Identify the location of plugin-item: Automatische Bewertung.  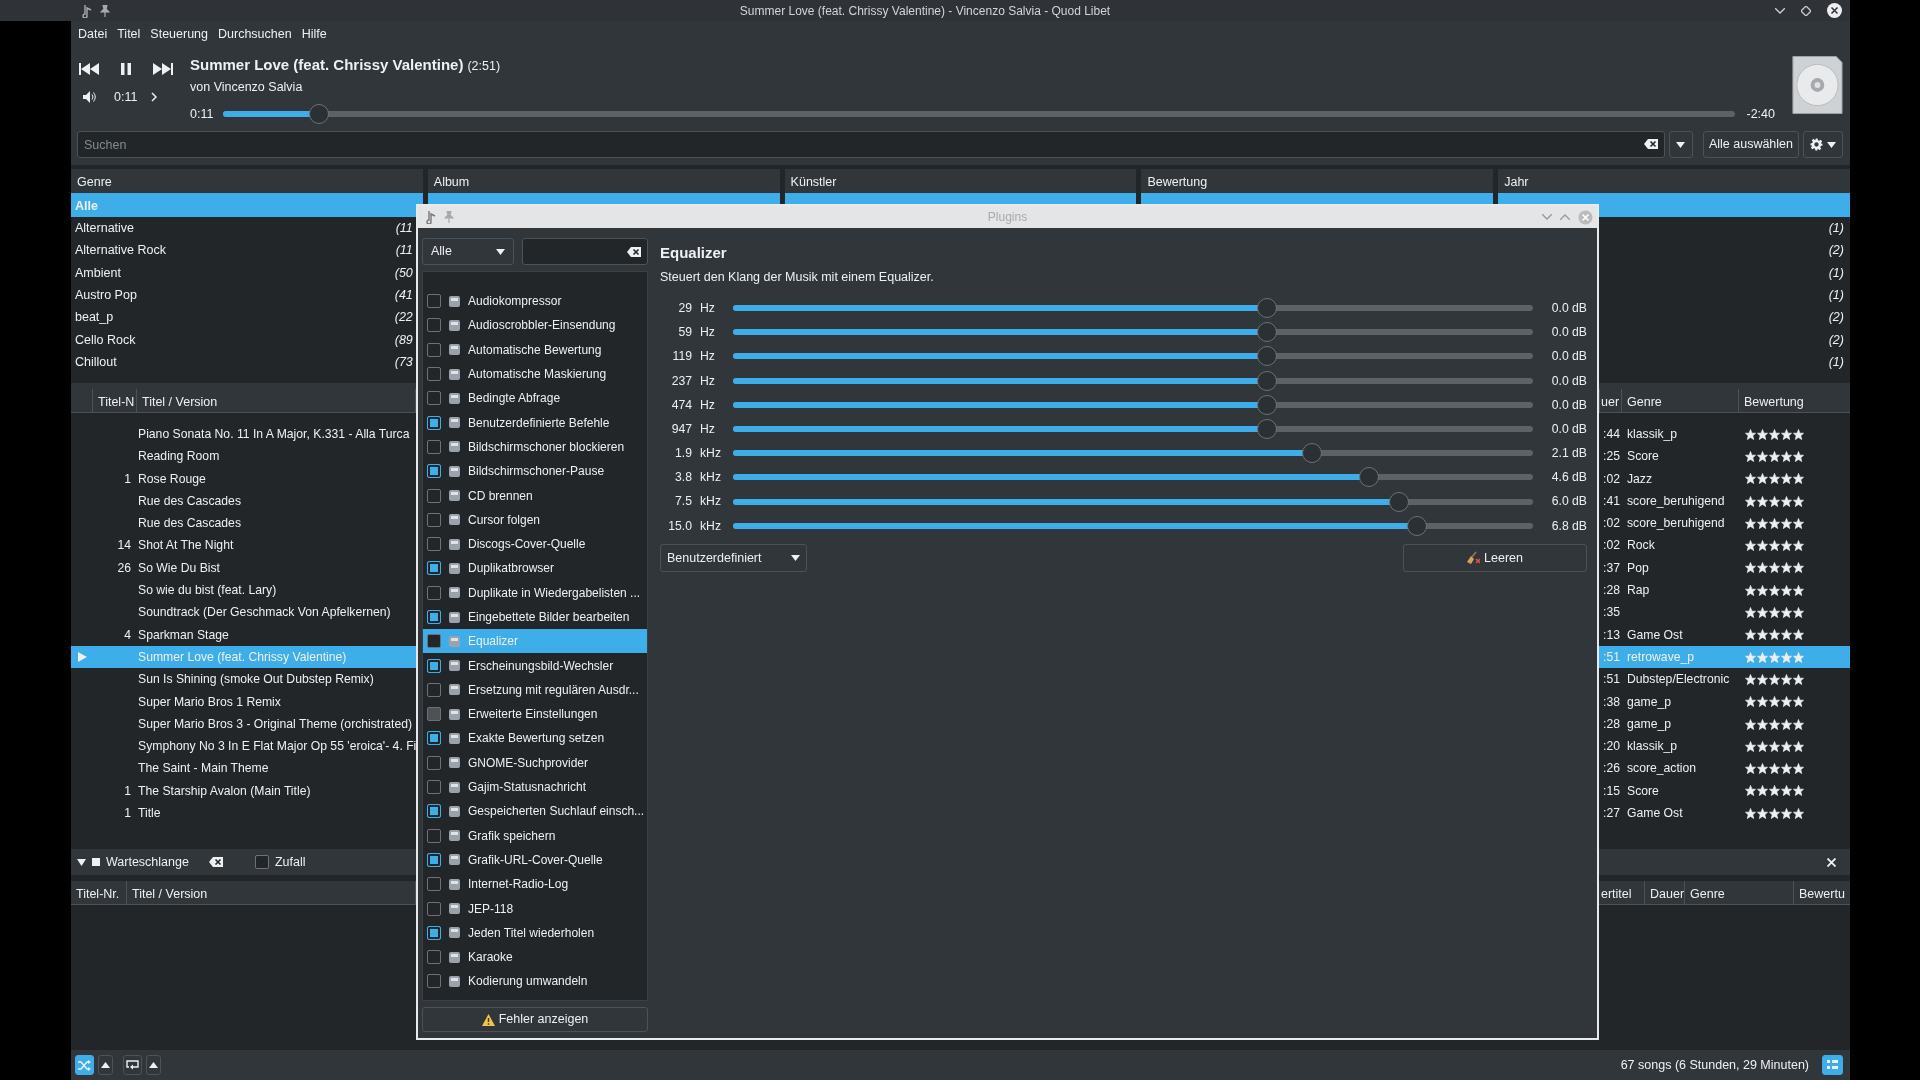
(535, 349).